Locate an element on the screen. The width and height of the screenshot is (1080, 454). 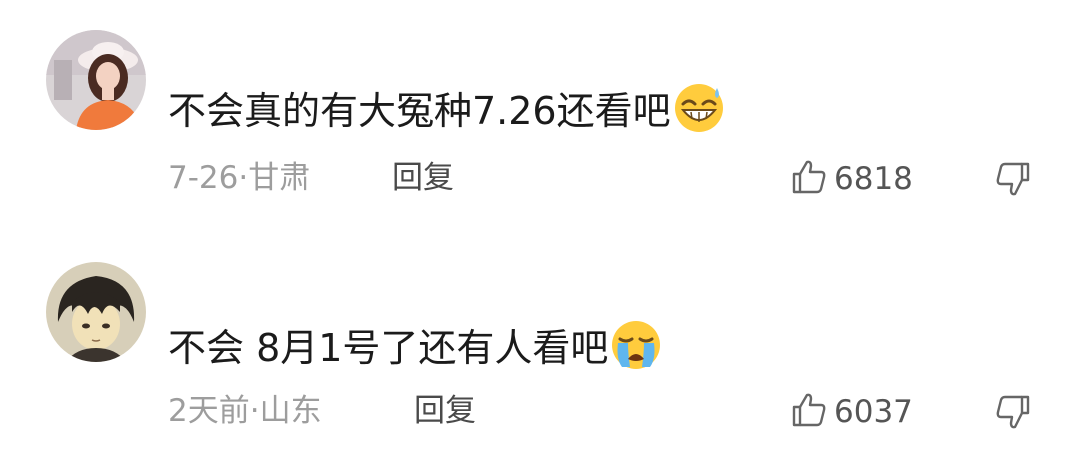
like-button: 6037 is located at coordinates (851, 412).